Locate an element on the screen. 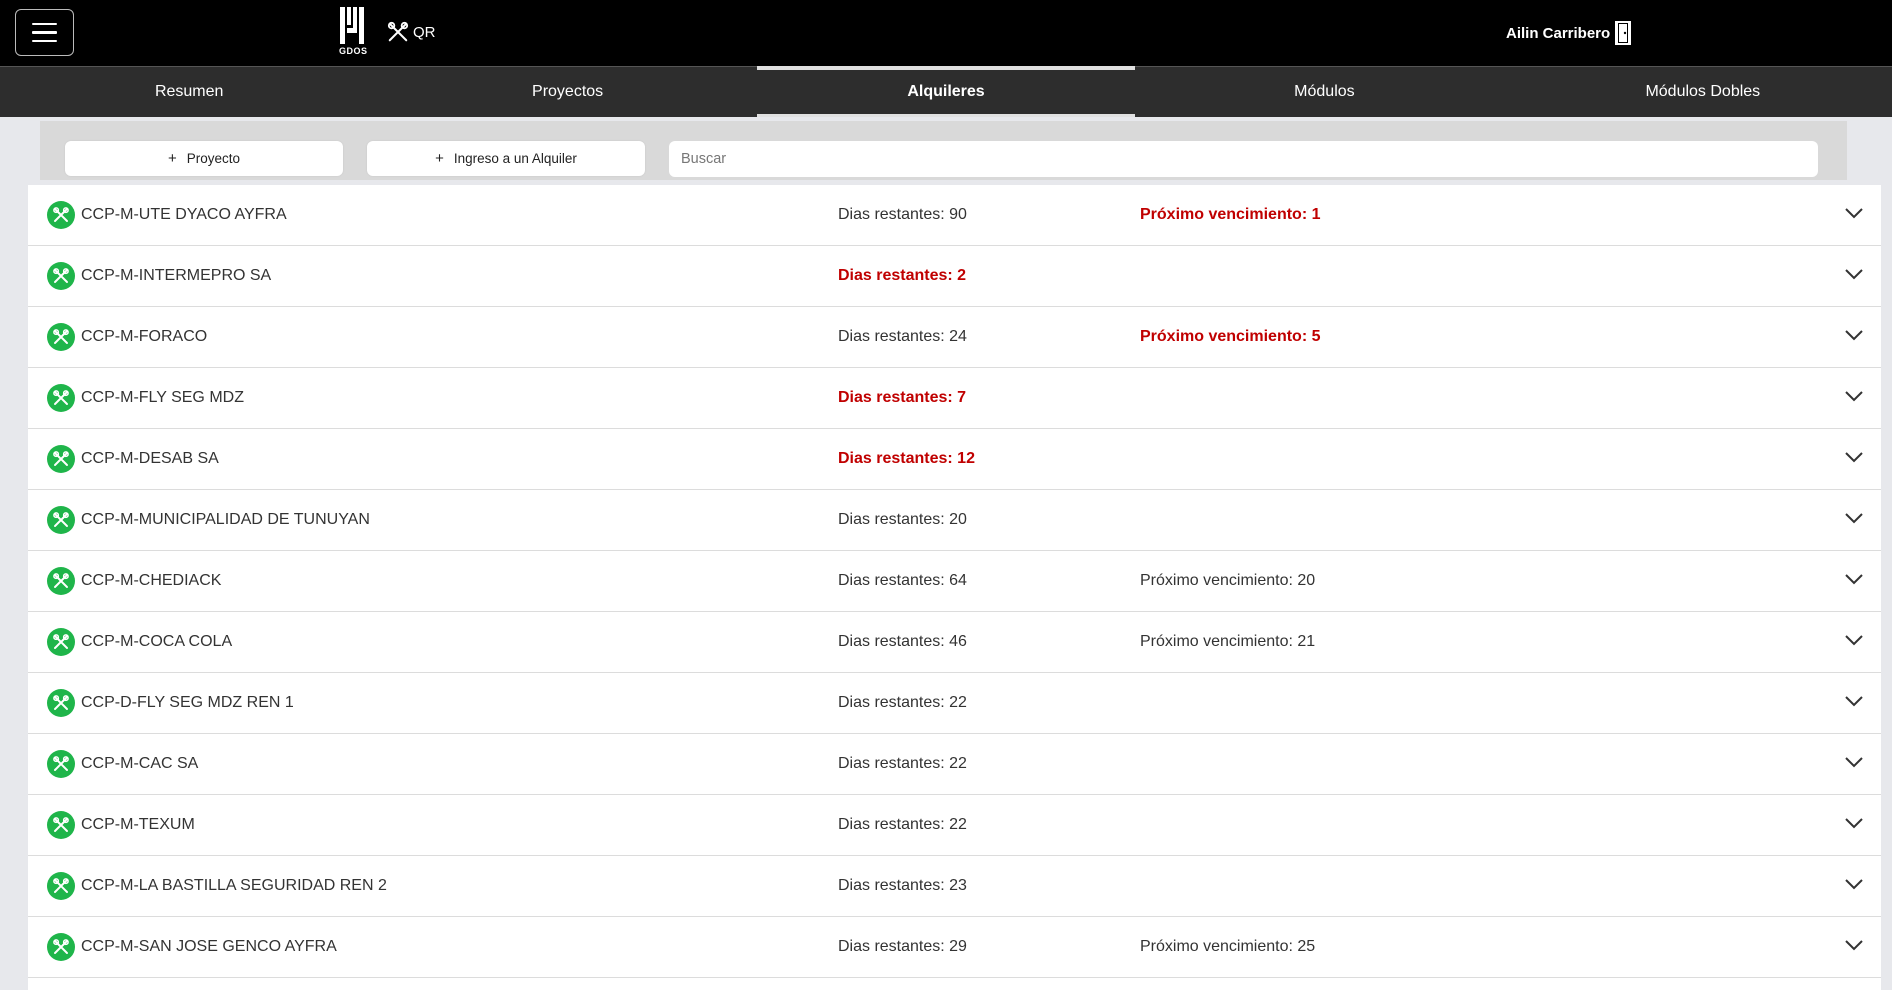 The image size is (1892, 990). dias-restantes: Dias restantes: 7 is located at coordinates (902, 397).